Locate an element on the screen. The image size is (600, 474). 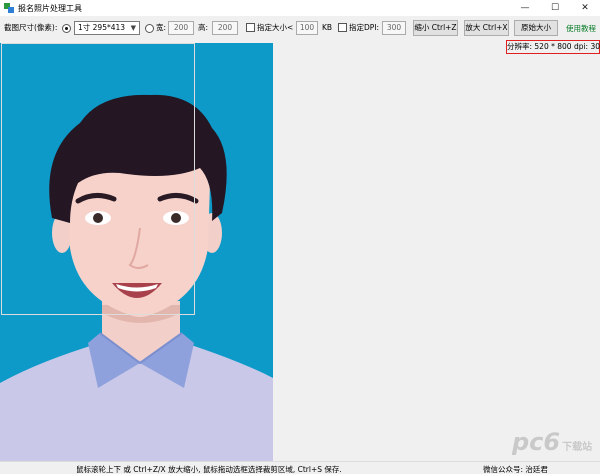
tutorial-link: 使用教程 is located at coordinates (581, 28).